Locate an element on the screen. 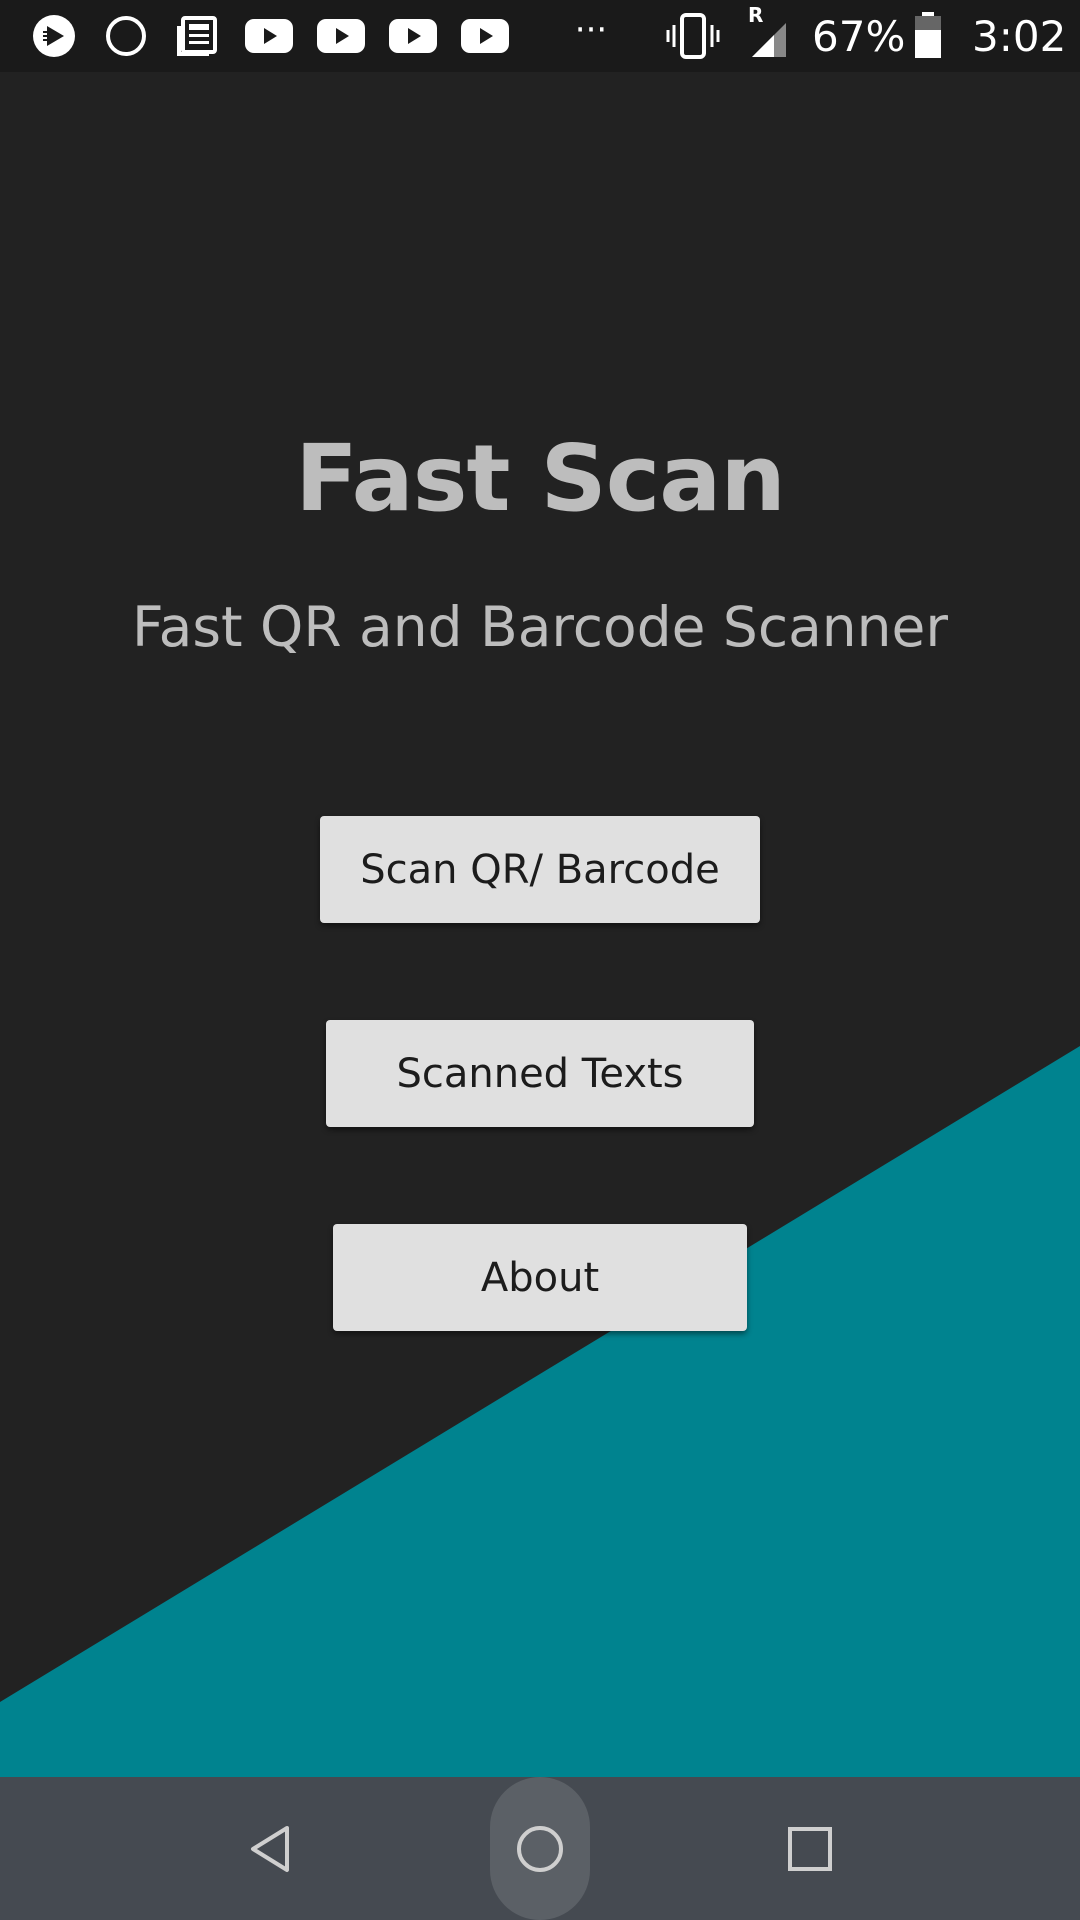  home-button is located at coordinates (540, 1848).